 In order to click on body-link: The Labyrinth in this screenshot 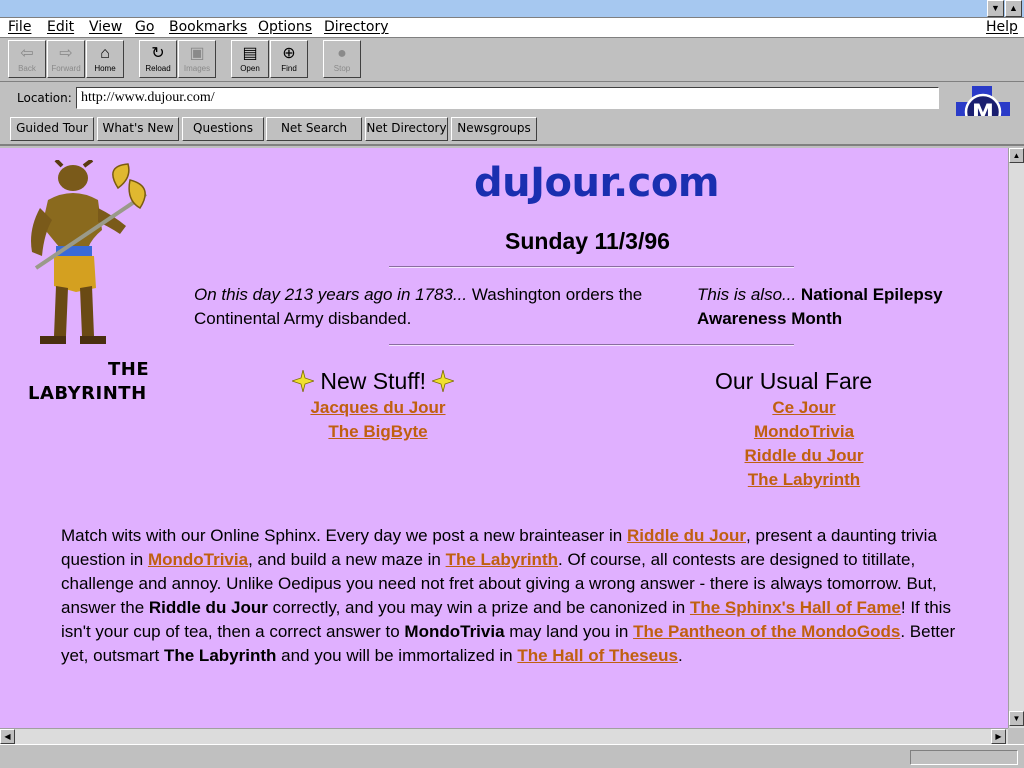, I will do `click(502, 559)`.